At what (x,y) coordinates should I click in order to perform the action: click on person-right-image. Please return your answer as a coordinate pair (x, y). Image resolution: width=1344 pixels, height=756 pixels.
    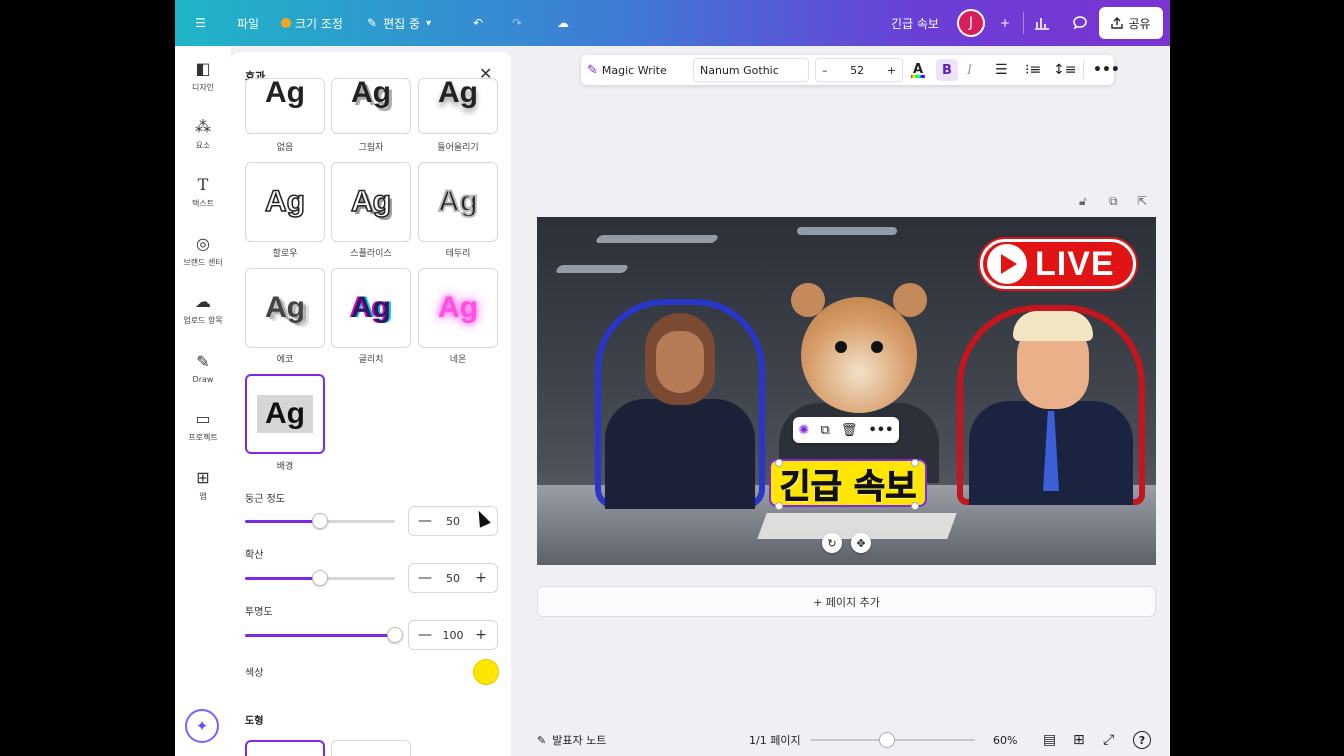
    Looking at the image, I should click on (1051, 405).